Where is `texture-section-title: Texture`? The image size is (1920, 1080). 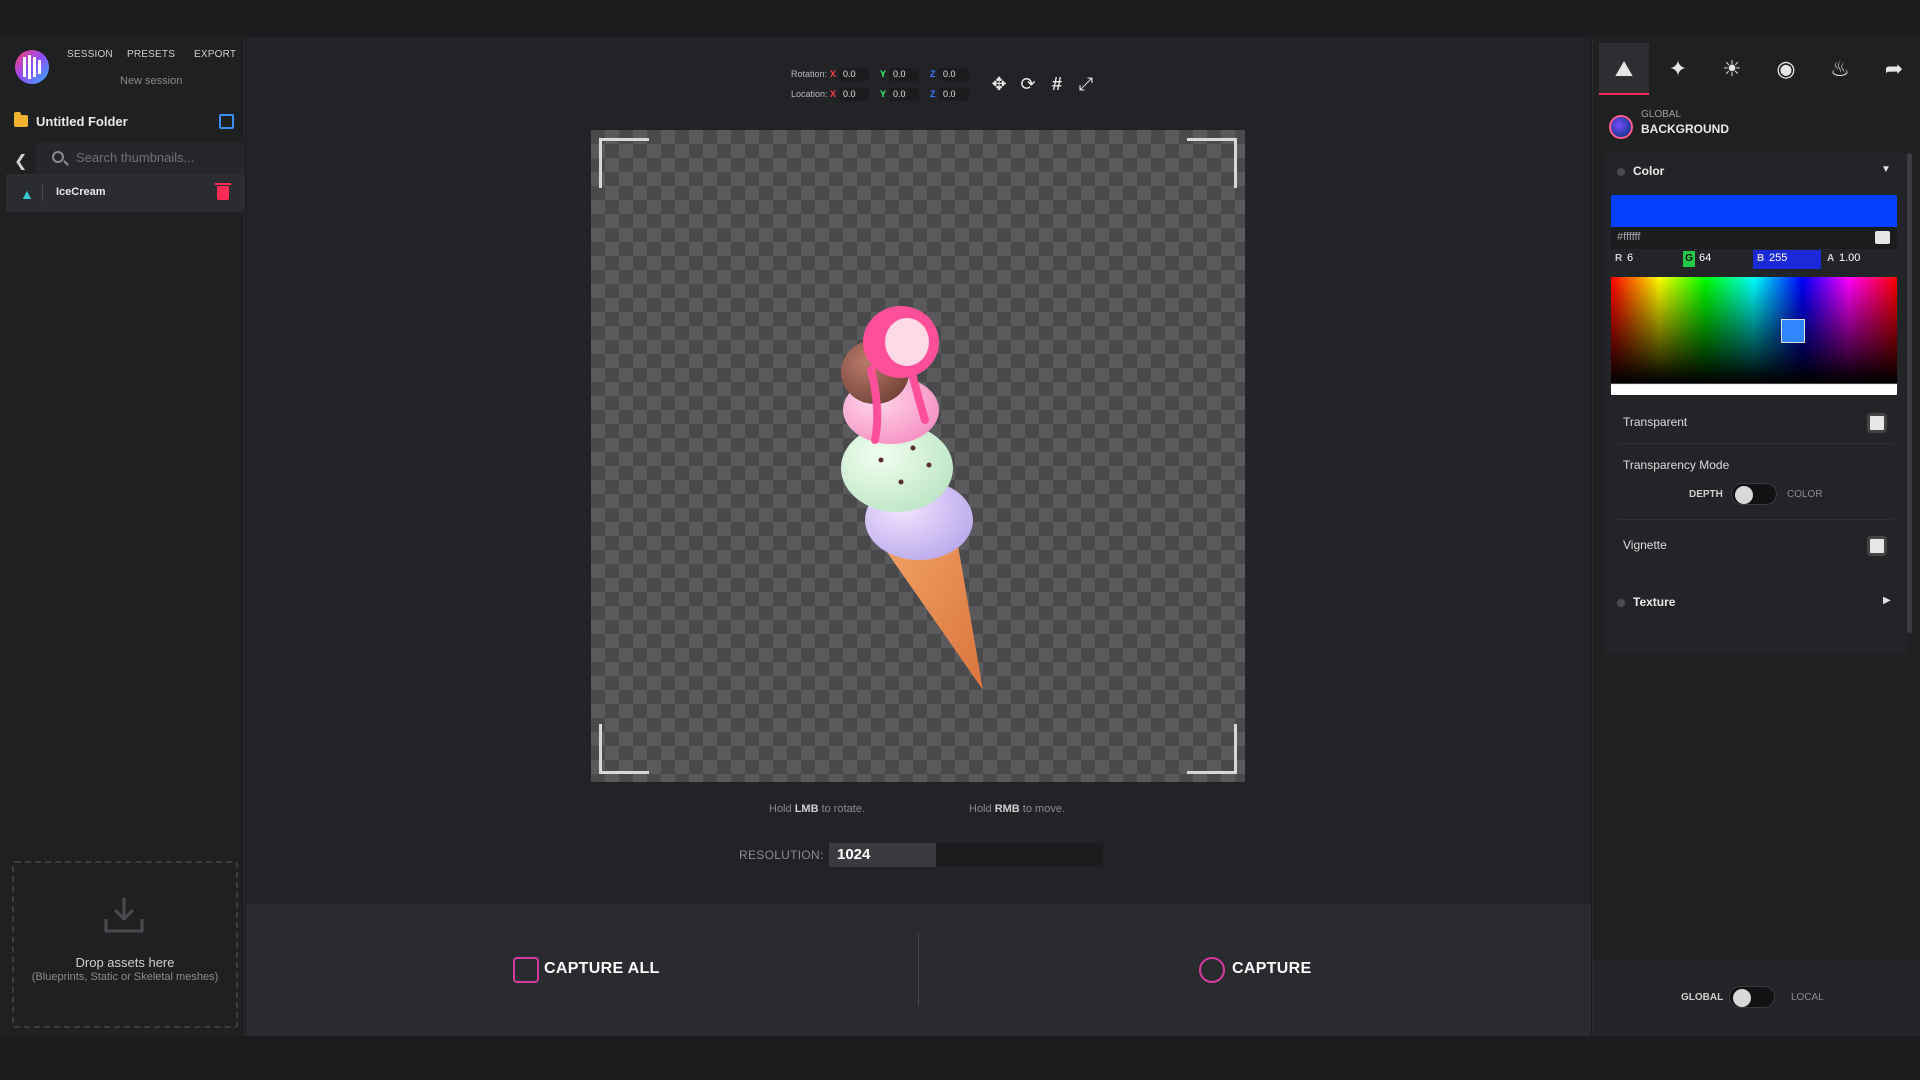
texture-section-title: Texture is located at coordinates (1654, 602).